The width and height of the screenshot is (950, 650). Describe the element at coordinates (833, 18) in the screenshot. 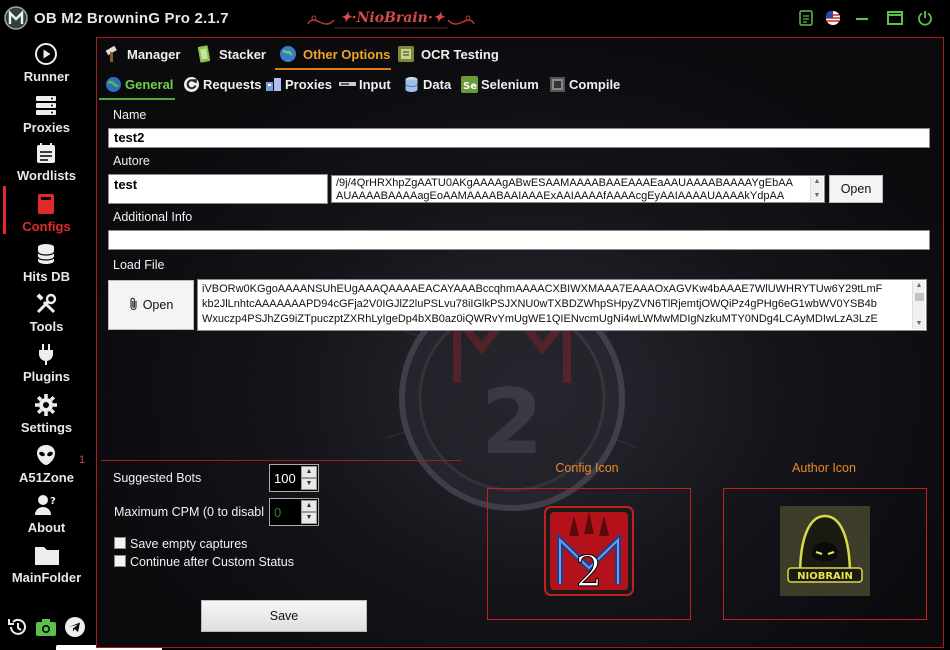

I see `language-flag-icon` at that location.